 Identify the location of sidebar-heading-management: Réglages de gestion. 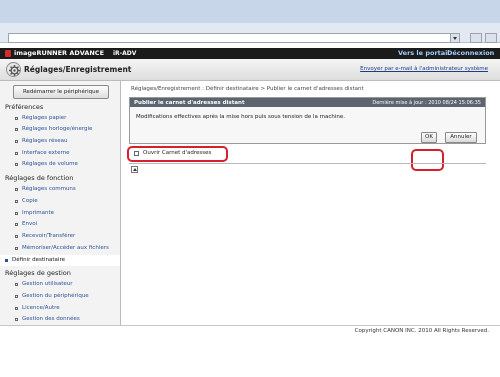
(38, 273).